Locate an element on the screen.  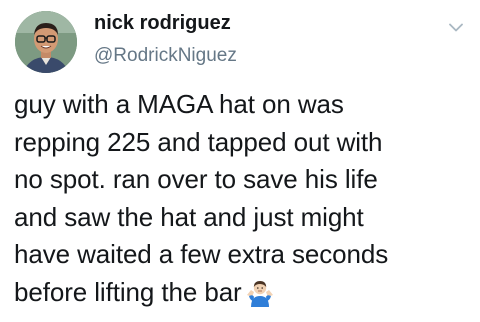
author-display-name: nick rodriguez is located at coordinates (162, 23).